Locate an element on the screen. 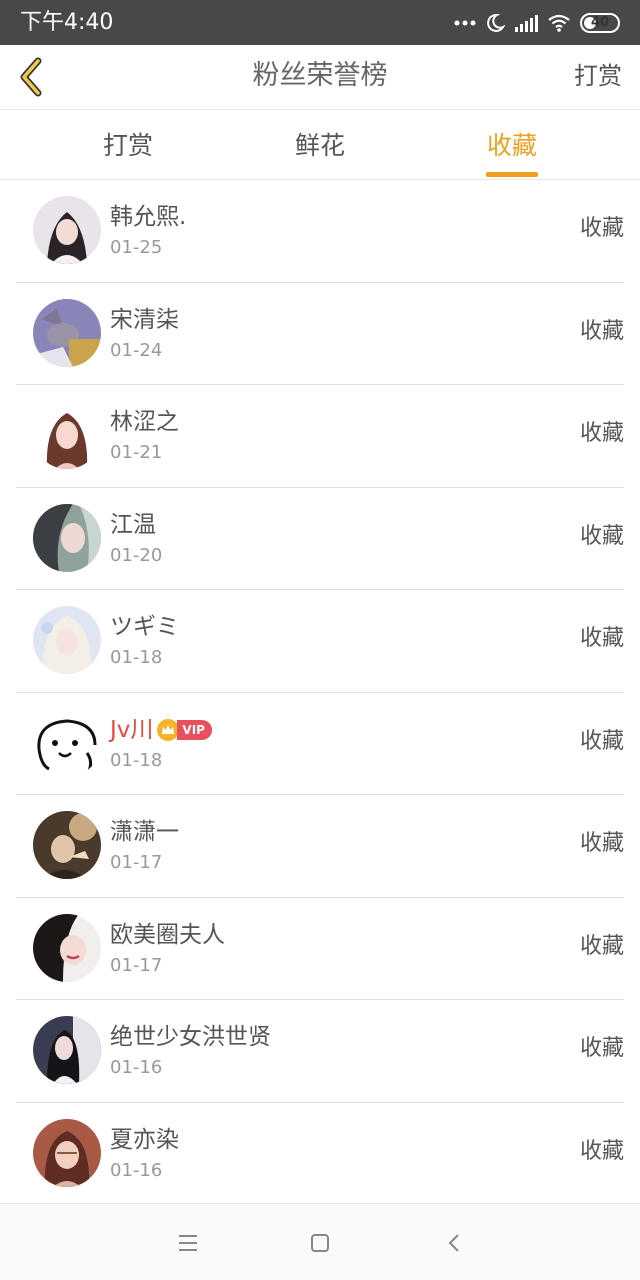  name-line: 欧美圈夫人 is located at coordinates (167, 935).